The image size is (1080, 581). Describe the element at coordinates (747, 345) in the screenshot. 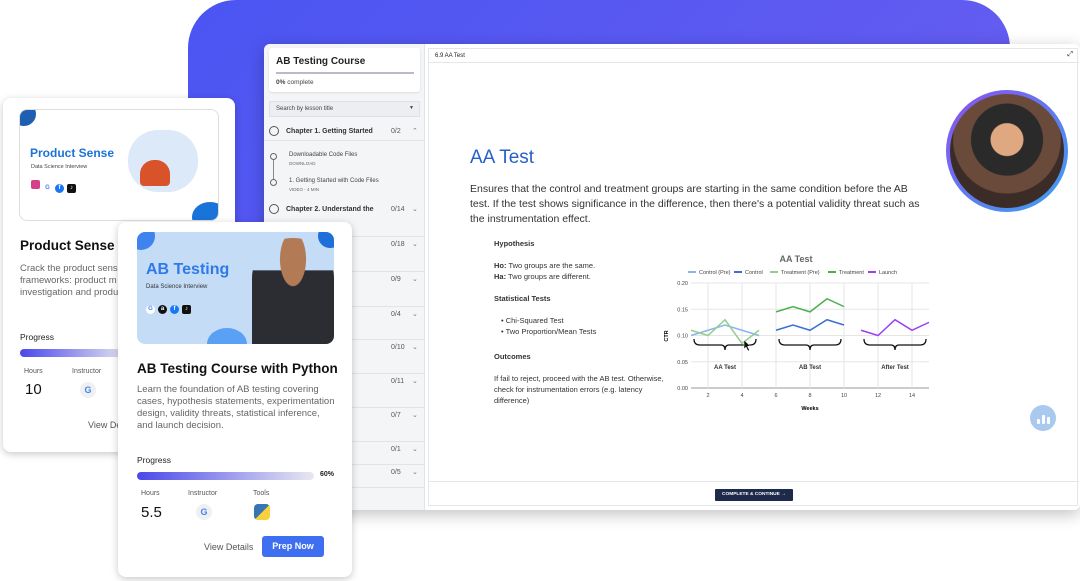

I see `mouse-cursor-icon` at that location.